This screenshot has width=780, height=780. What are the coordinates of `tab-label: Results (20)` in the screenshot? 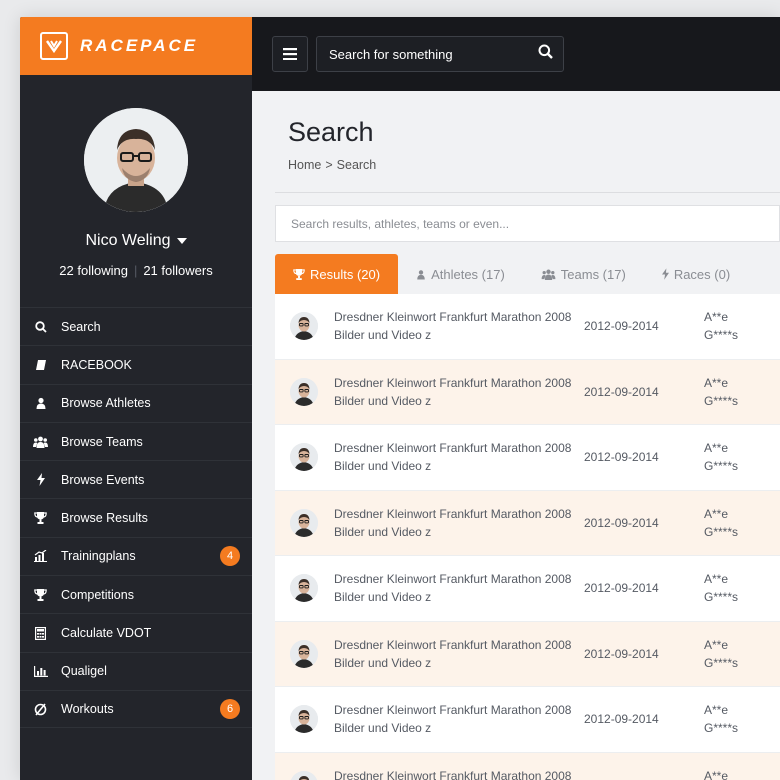 It's located at (345, 274).